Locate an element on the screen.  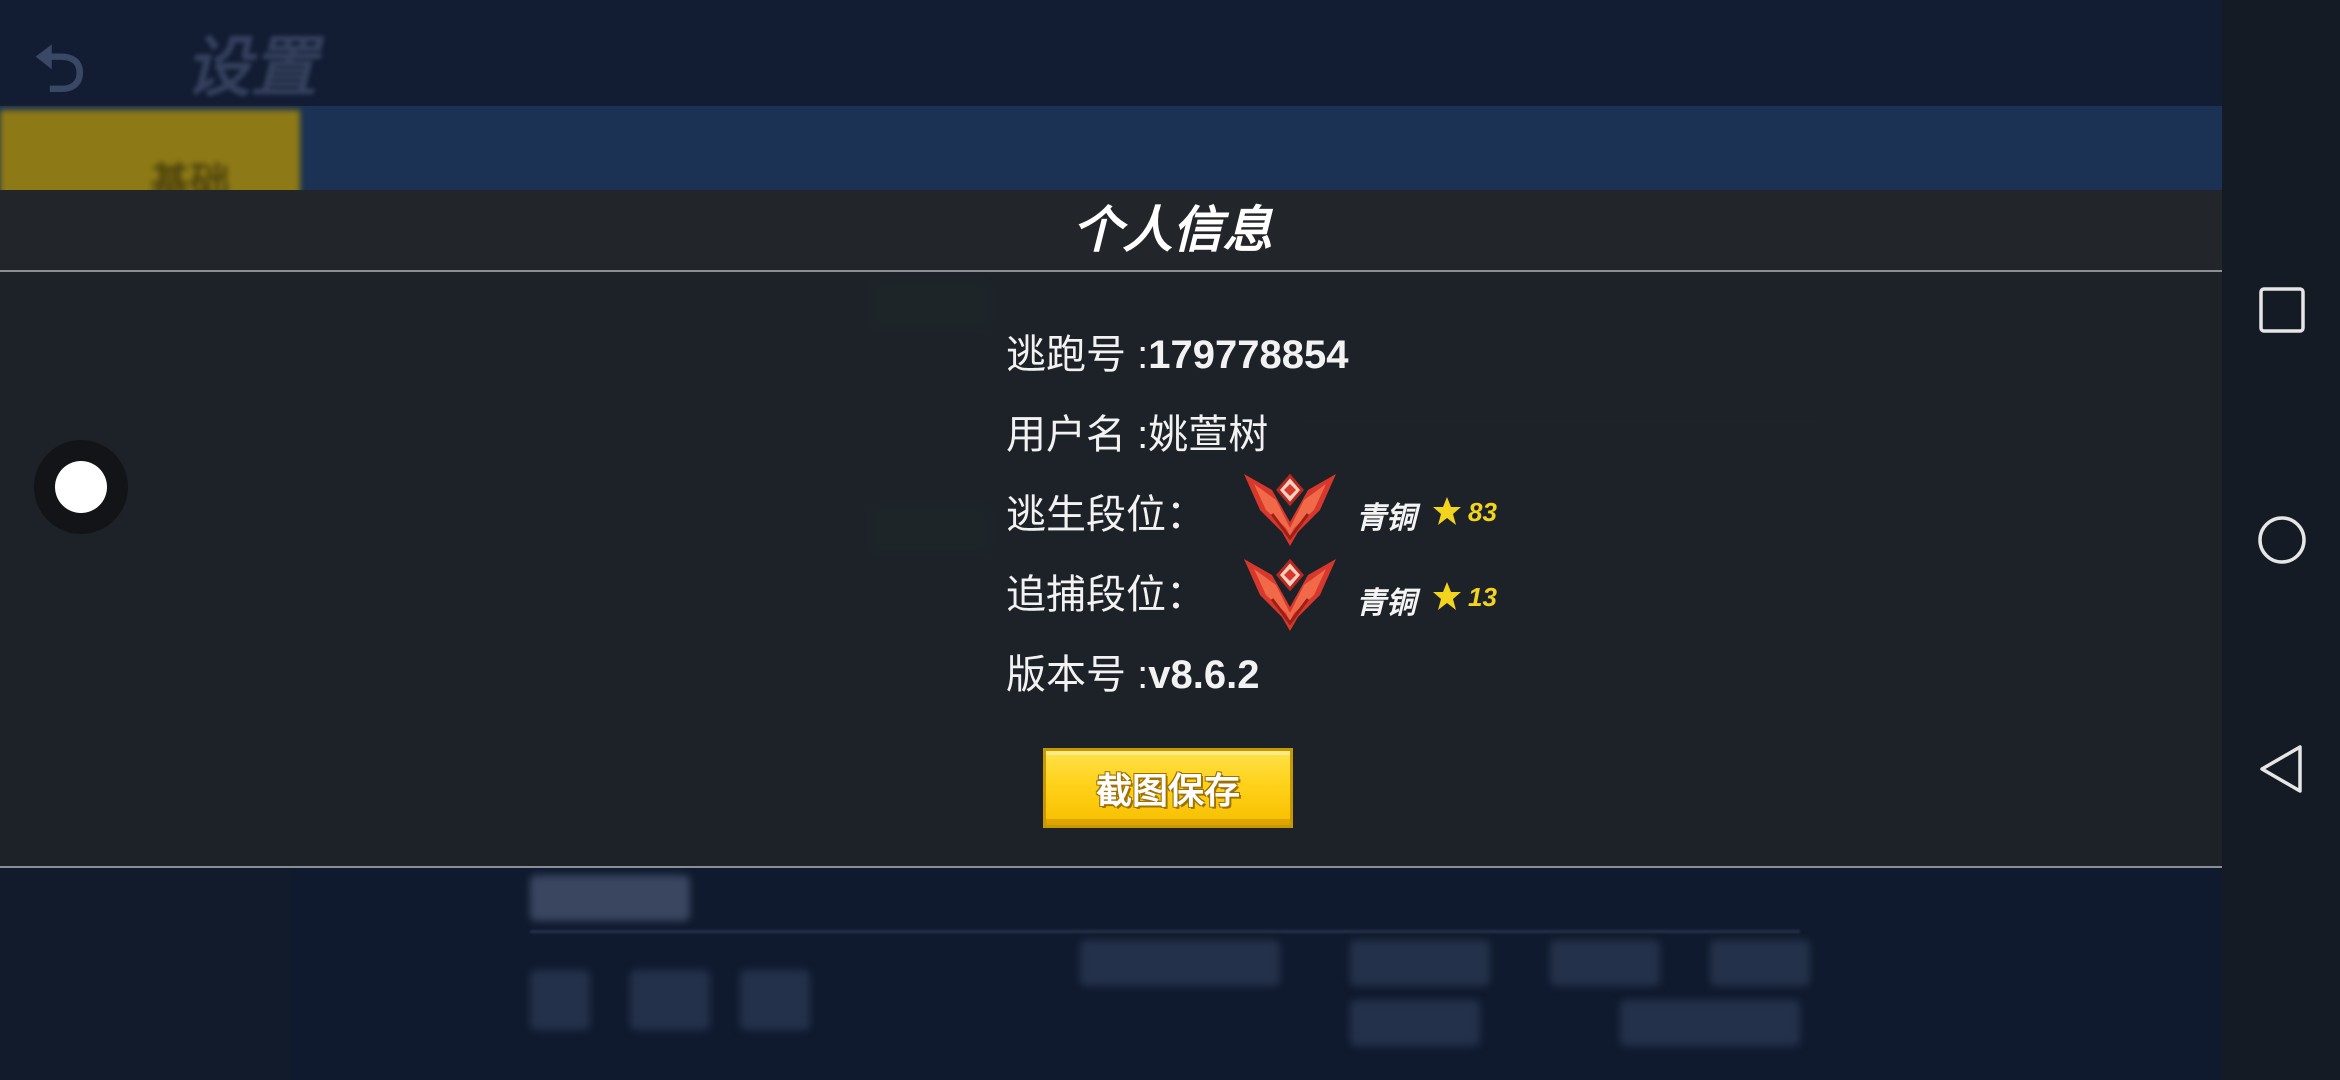
escape-rank-label: 逃生段位： is located at coordinates (1106, 515).